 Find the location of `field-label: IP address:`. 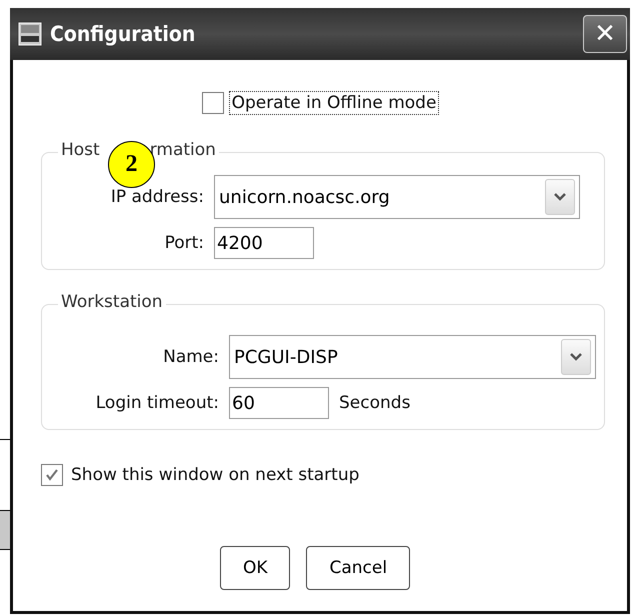

field-label: IP address: is located at coordinates (157, 197).